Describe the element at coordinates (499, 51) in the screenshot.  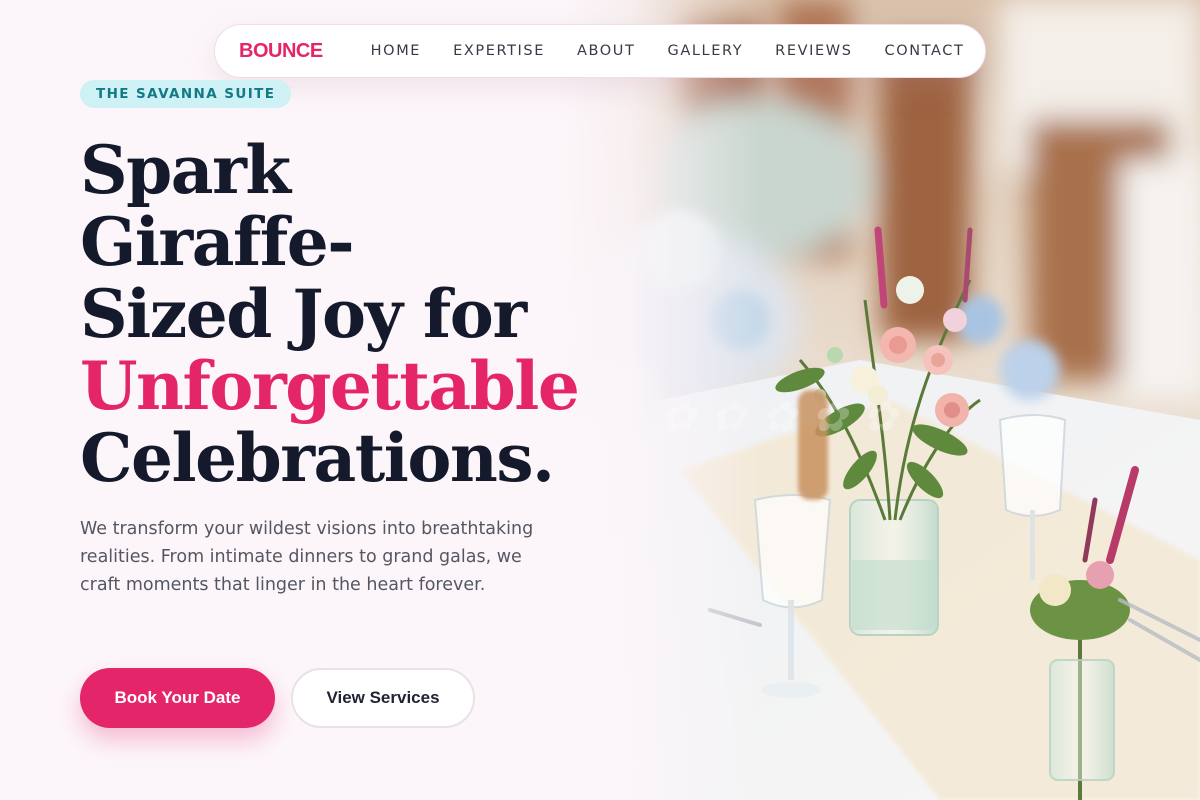
I see `nav-link-expertise: EXPERTISE` at that location.